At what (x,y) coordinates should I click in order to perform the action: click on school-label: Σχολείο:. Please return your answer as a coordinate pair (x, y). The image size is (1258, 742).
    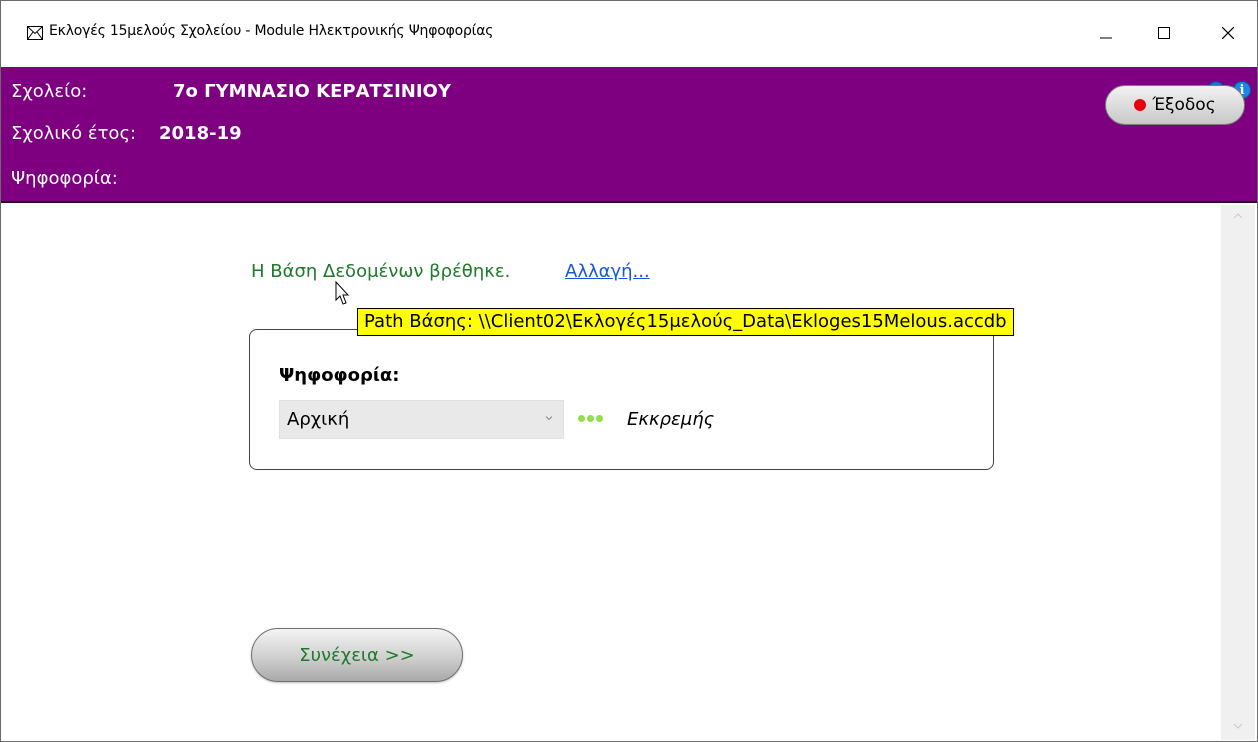
    Looking at the image, I should click on (49, 91).